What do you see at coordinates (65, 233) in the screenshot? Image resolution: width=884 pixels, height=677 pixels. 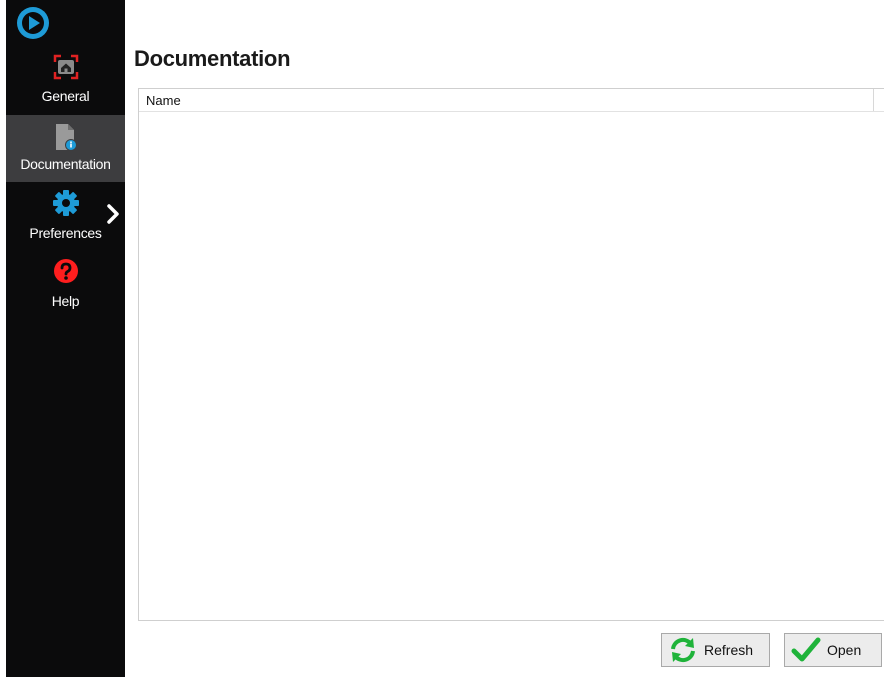 I see `sidebar-item-label: Preferences` at bounding box center [65, 233].